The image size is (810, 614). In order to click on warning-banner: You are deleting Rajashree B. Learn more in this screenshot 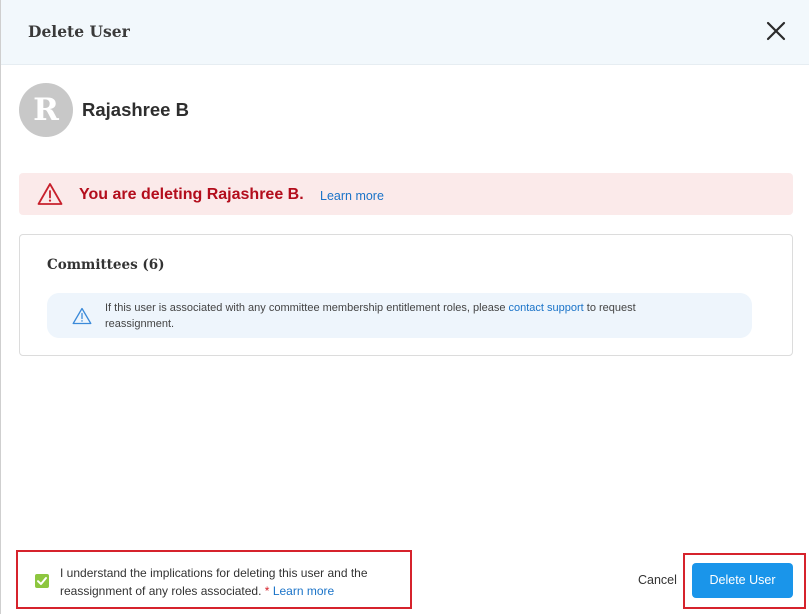, I will do `click(406, 194)`.